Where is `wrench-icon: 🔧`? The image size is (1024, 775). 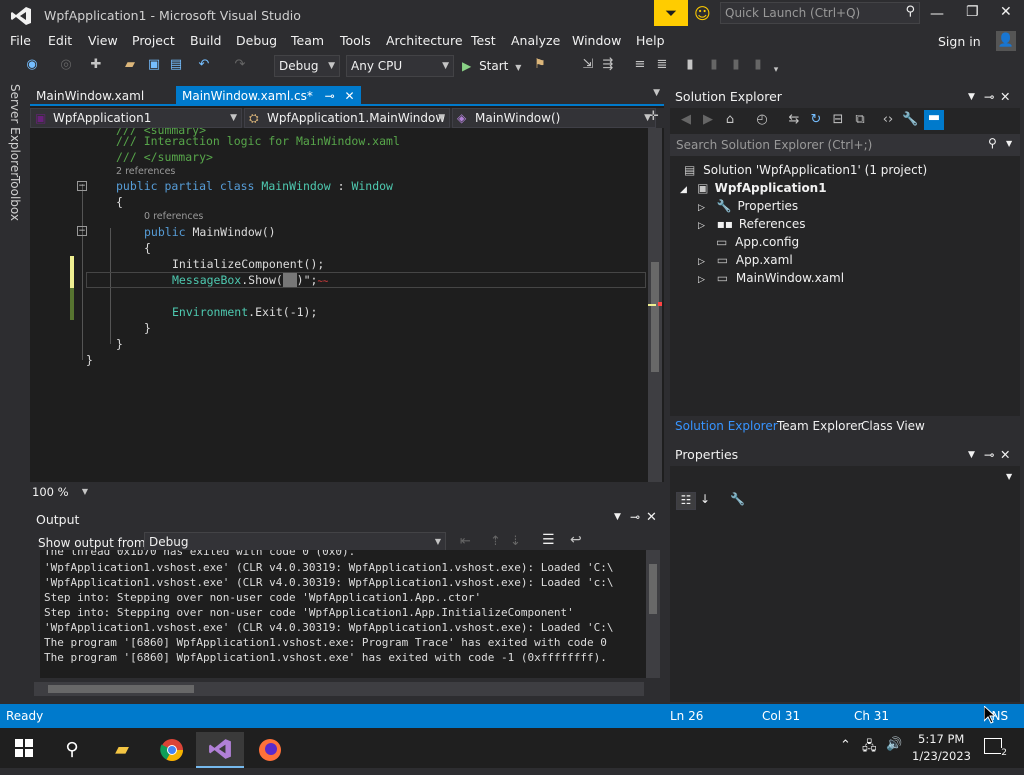
wrench-icon: 🔧 is located at coordinates (910, 120).